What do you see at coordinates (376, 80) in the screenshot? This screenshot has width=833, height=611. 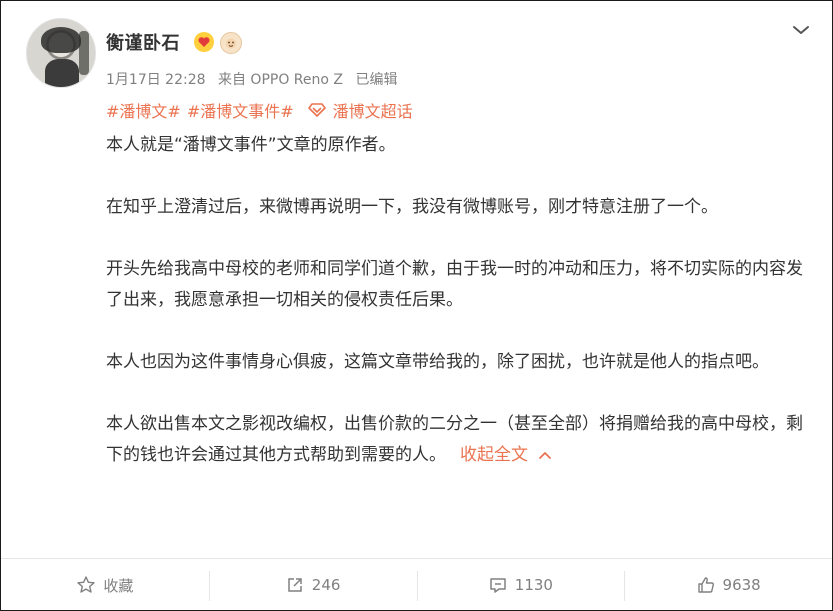 I see `edited-label: 已编辑` at bounding box center [376, 80].